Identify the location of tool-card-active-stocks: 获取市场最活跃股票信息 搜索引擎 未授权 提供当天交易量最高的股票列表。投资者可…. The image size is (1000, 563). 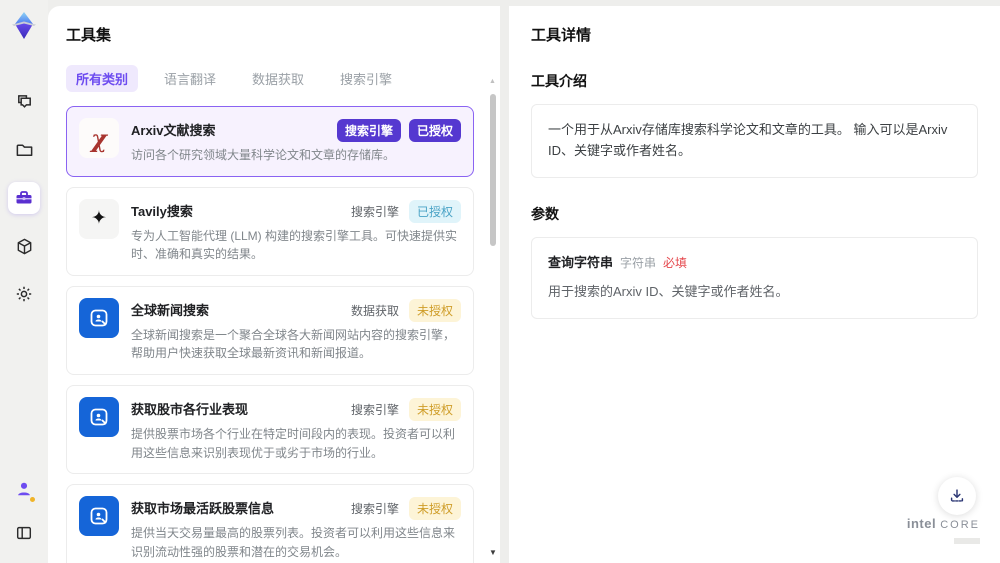
(270, 523).